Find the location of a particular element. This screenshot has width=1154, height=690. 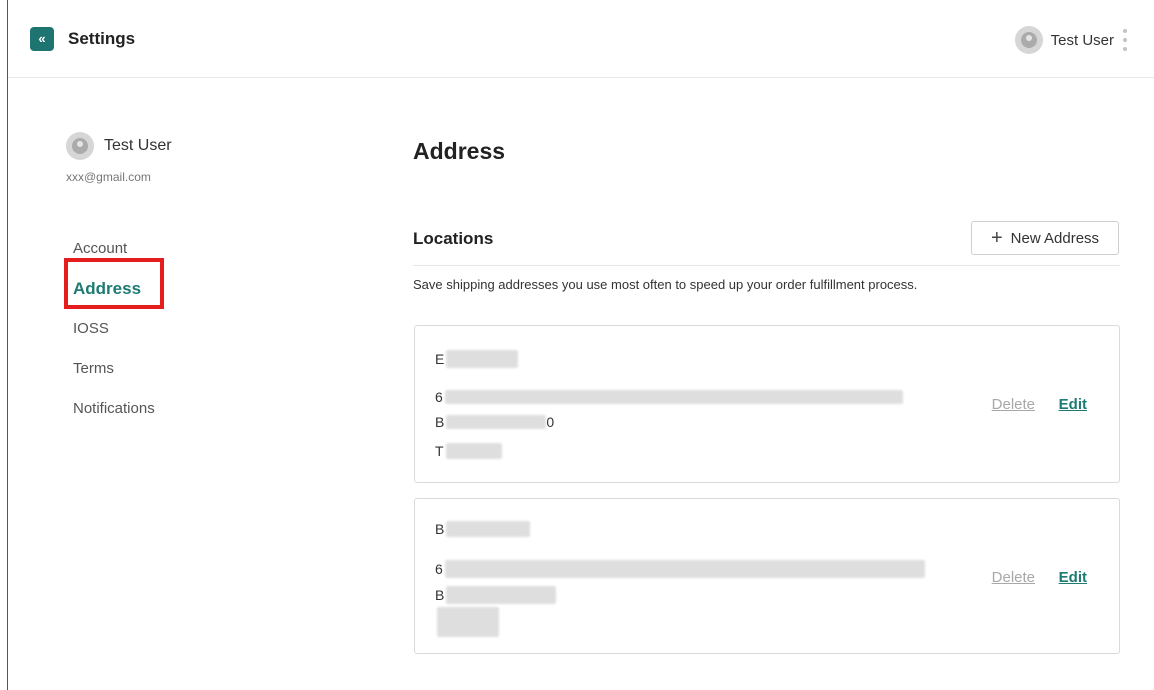

annotation-highlight is located at coordinates (114, 283).